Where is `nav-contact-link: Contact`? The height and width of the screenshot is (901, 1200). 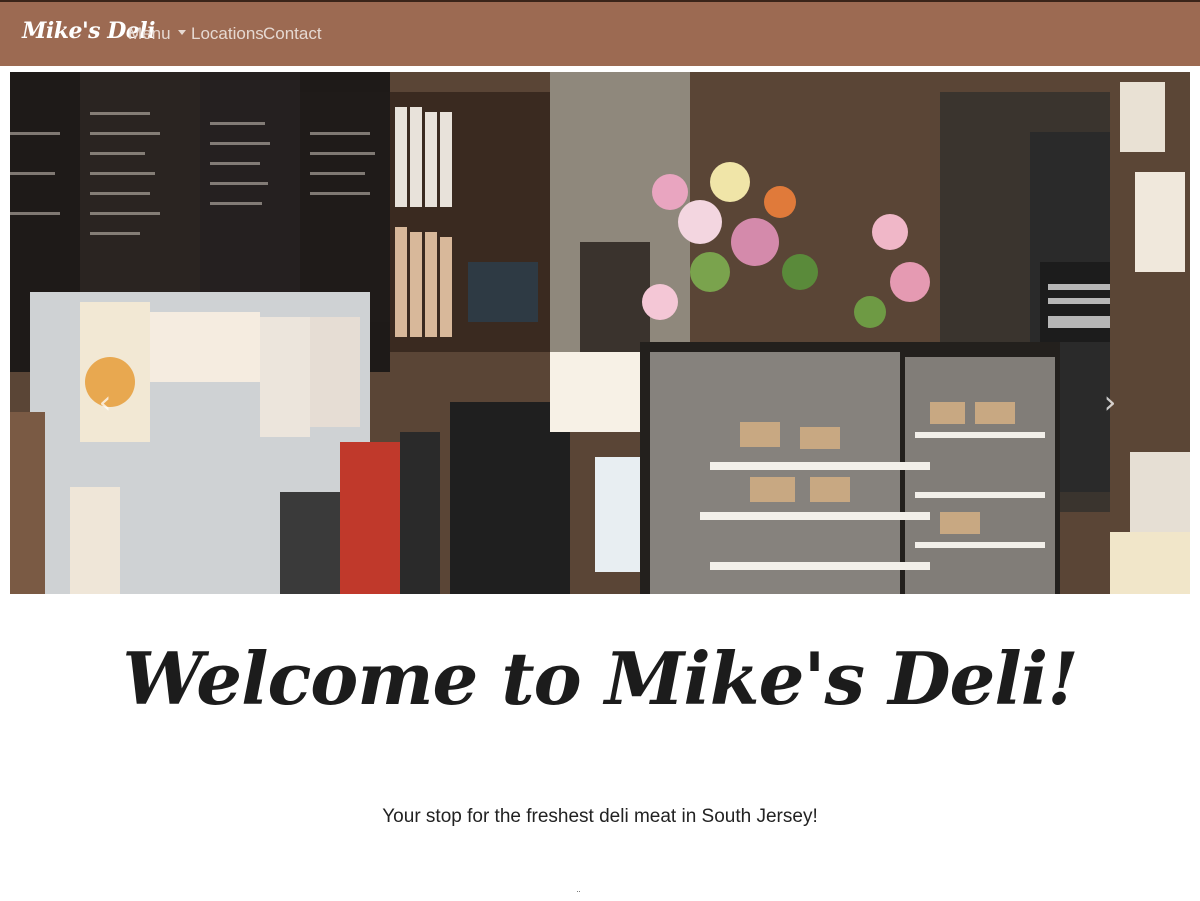
nav-contact-link: Contact is located at coordinates (292, 34).